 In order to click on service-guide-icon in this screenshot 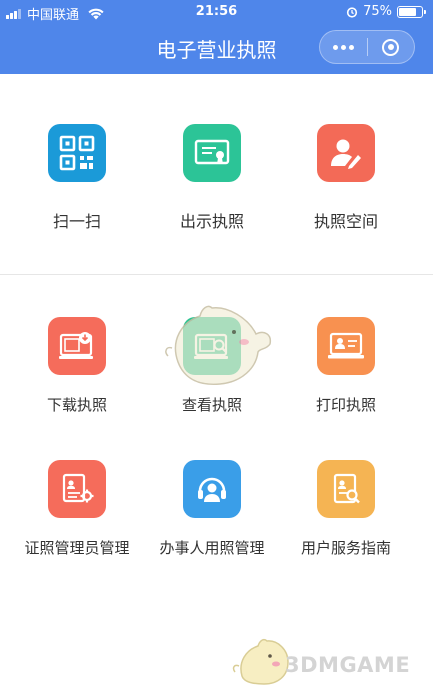, I will do `click(346, 489)`.